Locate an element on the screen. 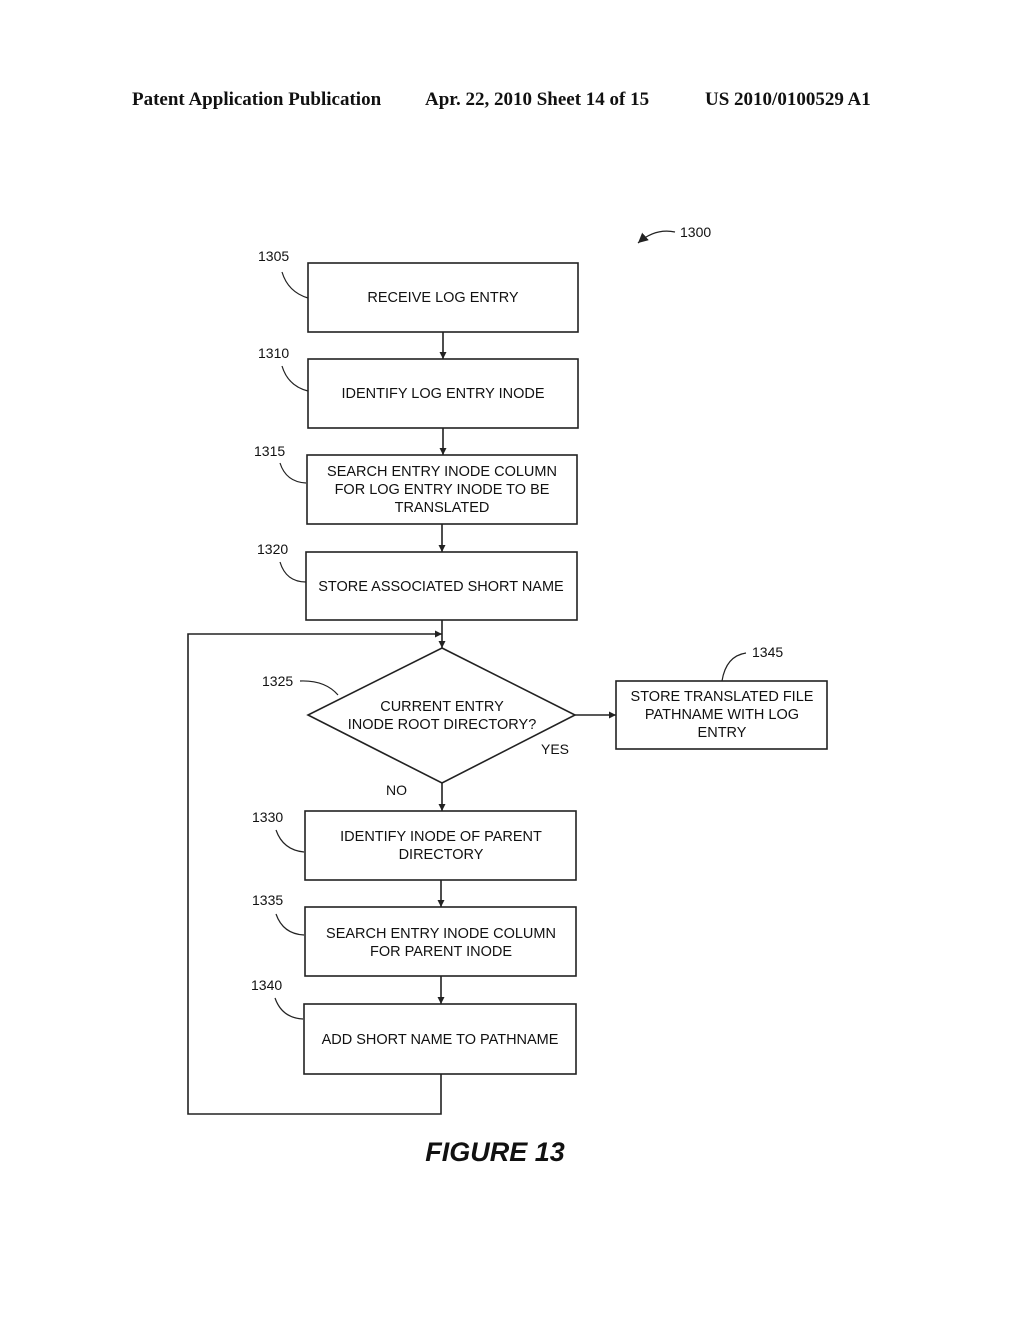  step-text: DIRECTORY is located at coordinates (441, 855).